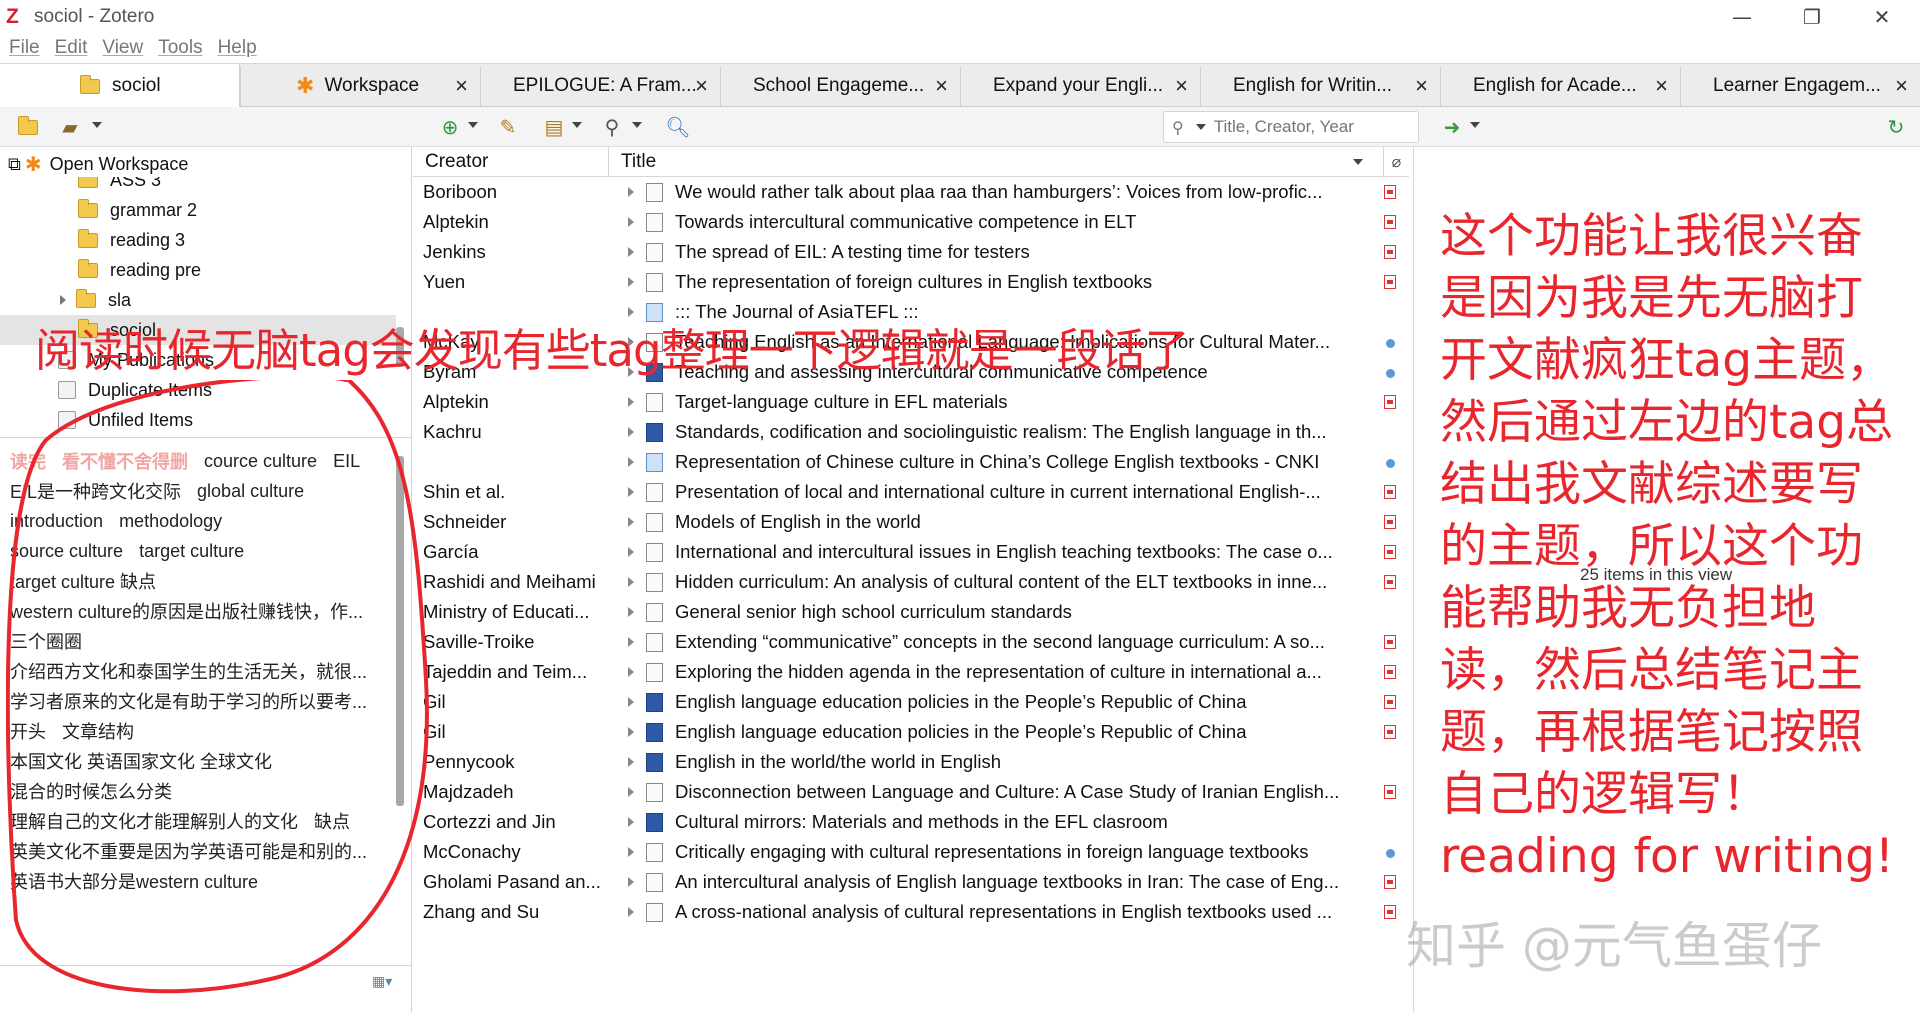 The image size is (1920, 1012). Describe the element at coordinates (346, 461) in the screenshot. I see `tag: EIL` at that location.